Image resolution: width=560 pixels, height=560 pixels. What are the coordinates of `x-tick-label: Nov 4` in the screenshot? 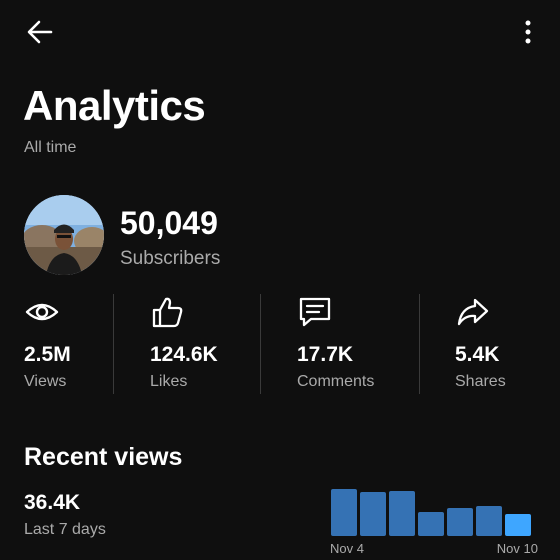 It's located at (347, 548).